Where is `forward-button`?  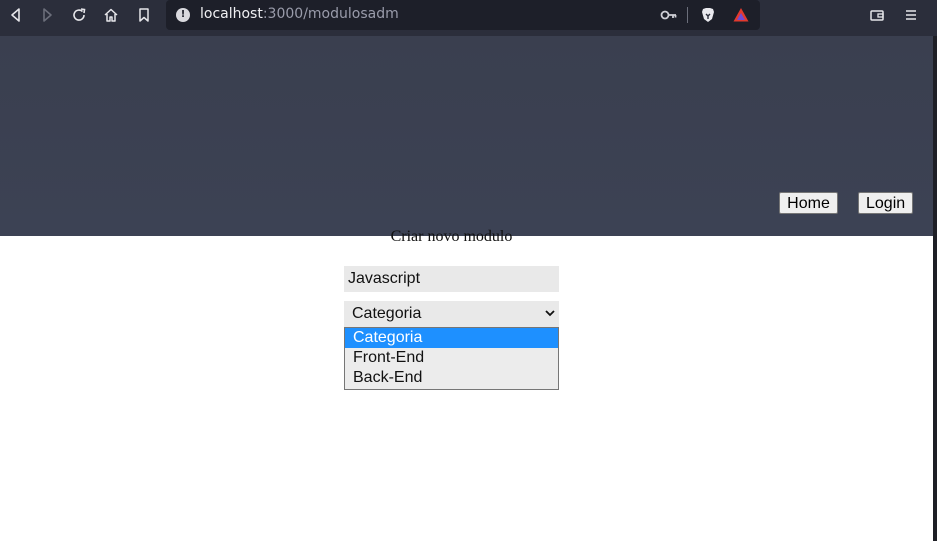 forward-button is located at coordinates (47, 15).